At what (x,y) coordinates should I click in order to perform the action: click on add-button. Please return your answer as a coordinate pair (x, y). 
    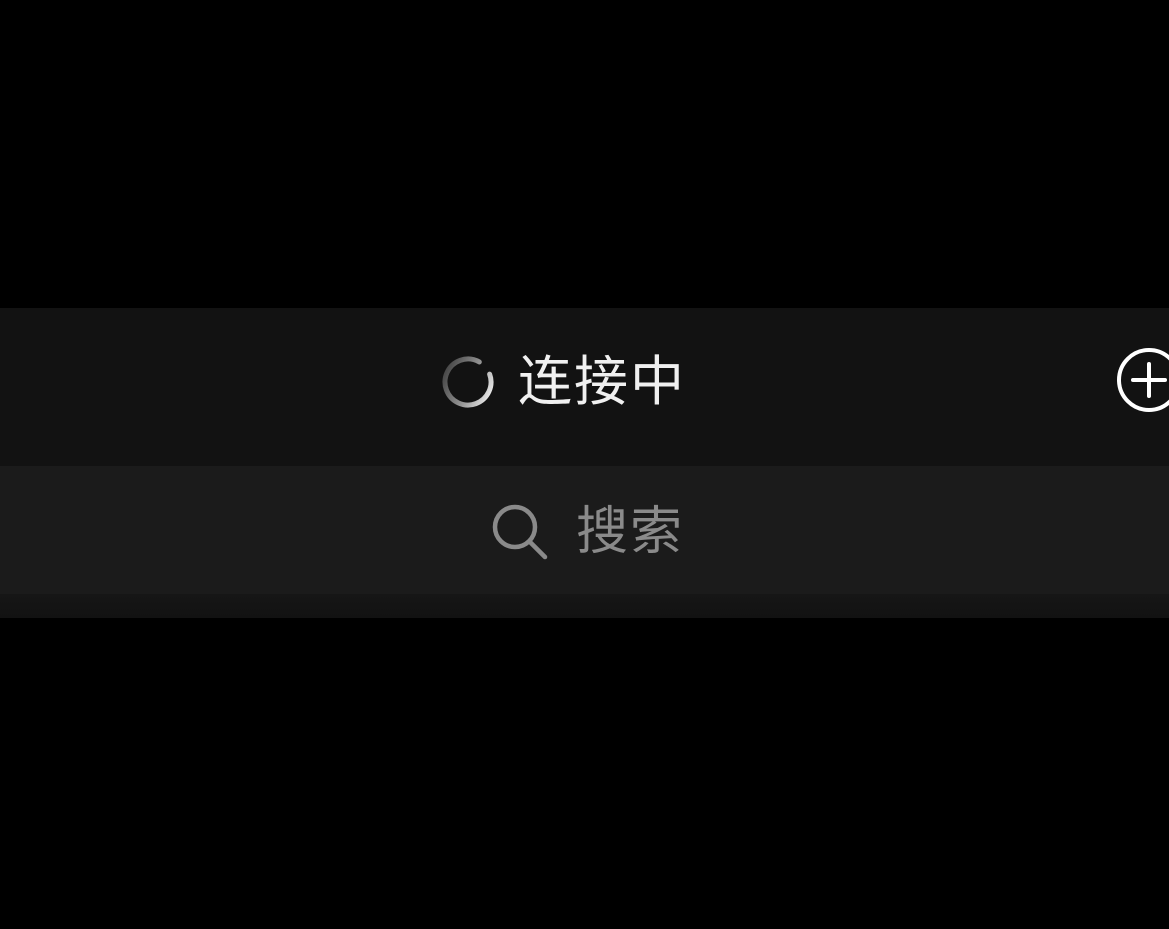
    Looking at the image, I should click on (1142, 380).